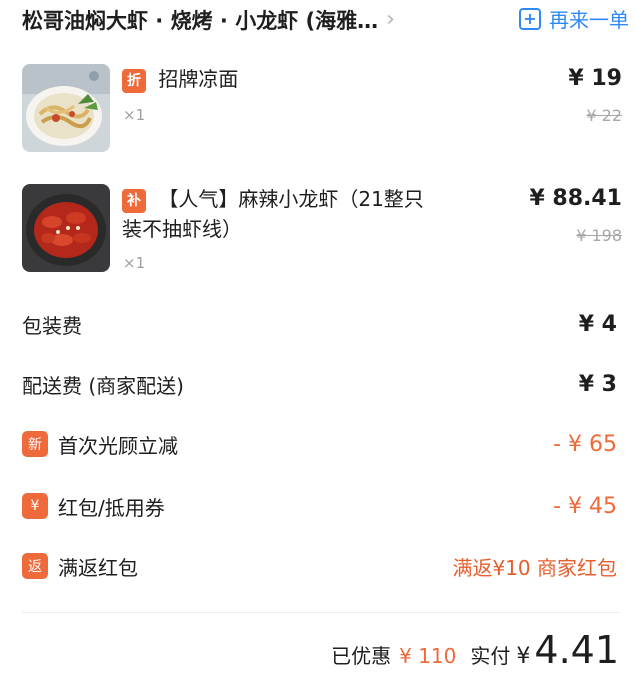  I want to click on item-name-line2: 装不抽虾线）, so click(182, 229).